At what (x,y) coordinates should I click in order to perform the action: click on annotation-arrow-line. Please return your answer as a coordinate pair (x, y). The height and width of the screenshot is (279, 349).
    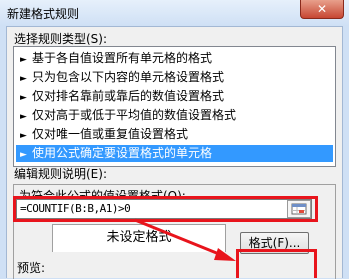
    Looking at the image, I should click on (179, 238).